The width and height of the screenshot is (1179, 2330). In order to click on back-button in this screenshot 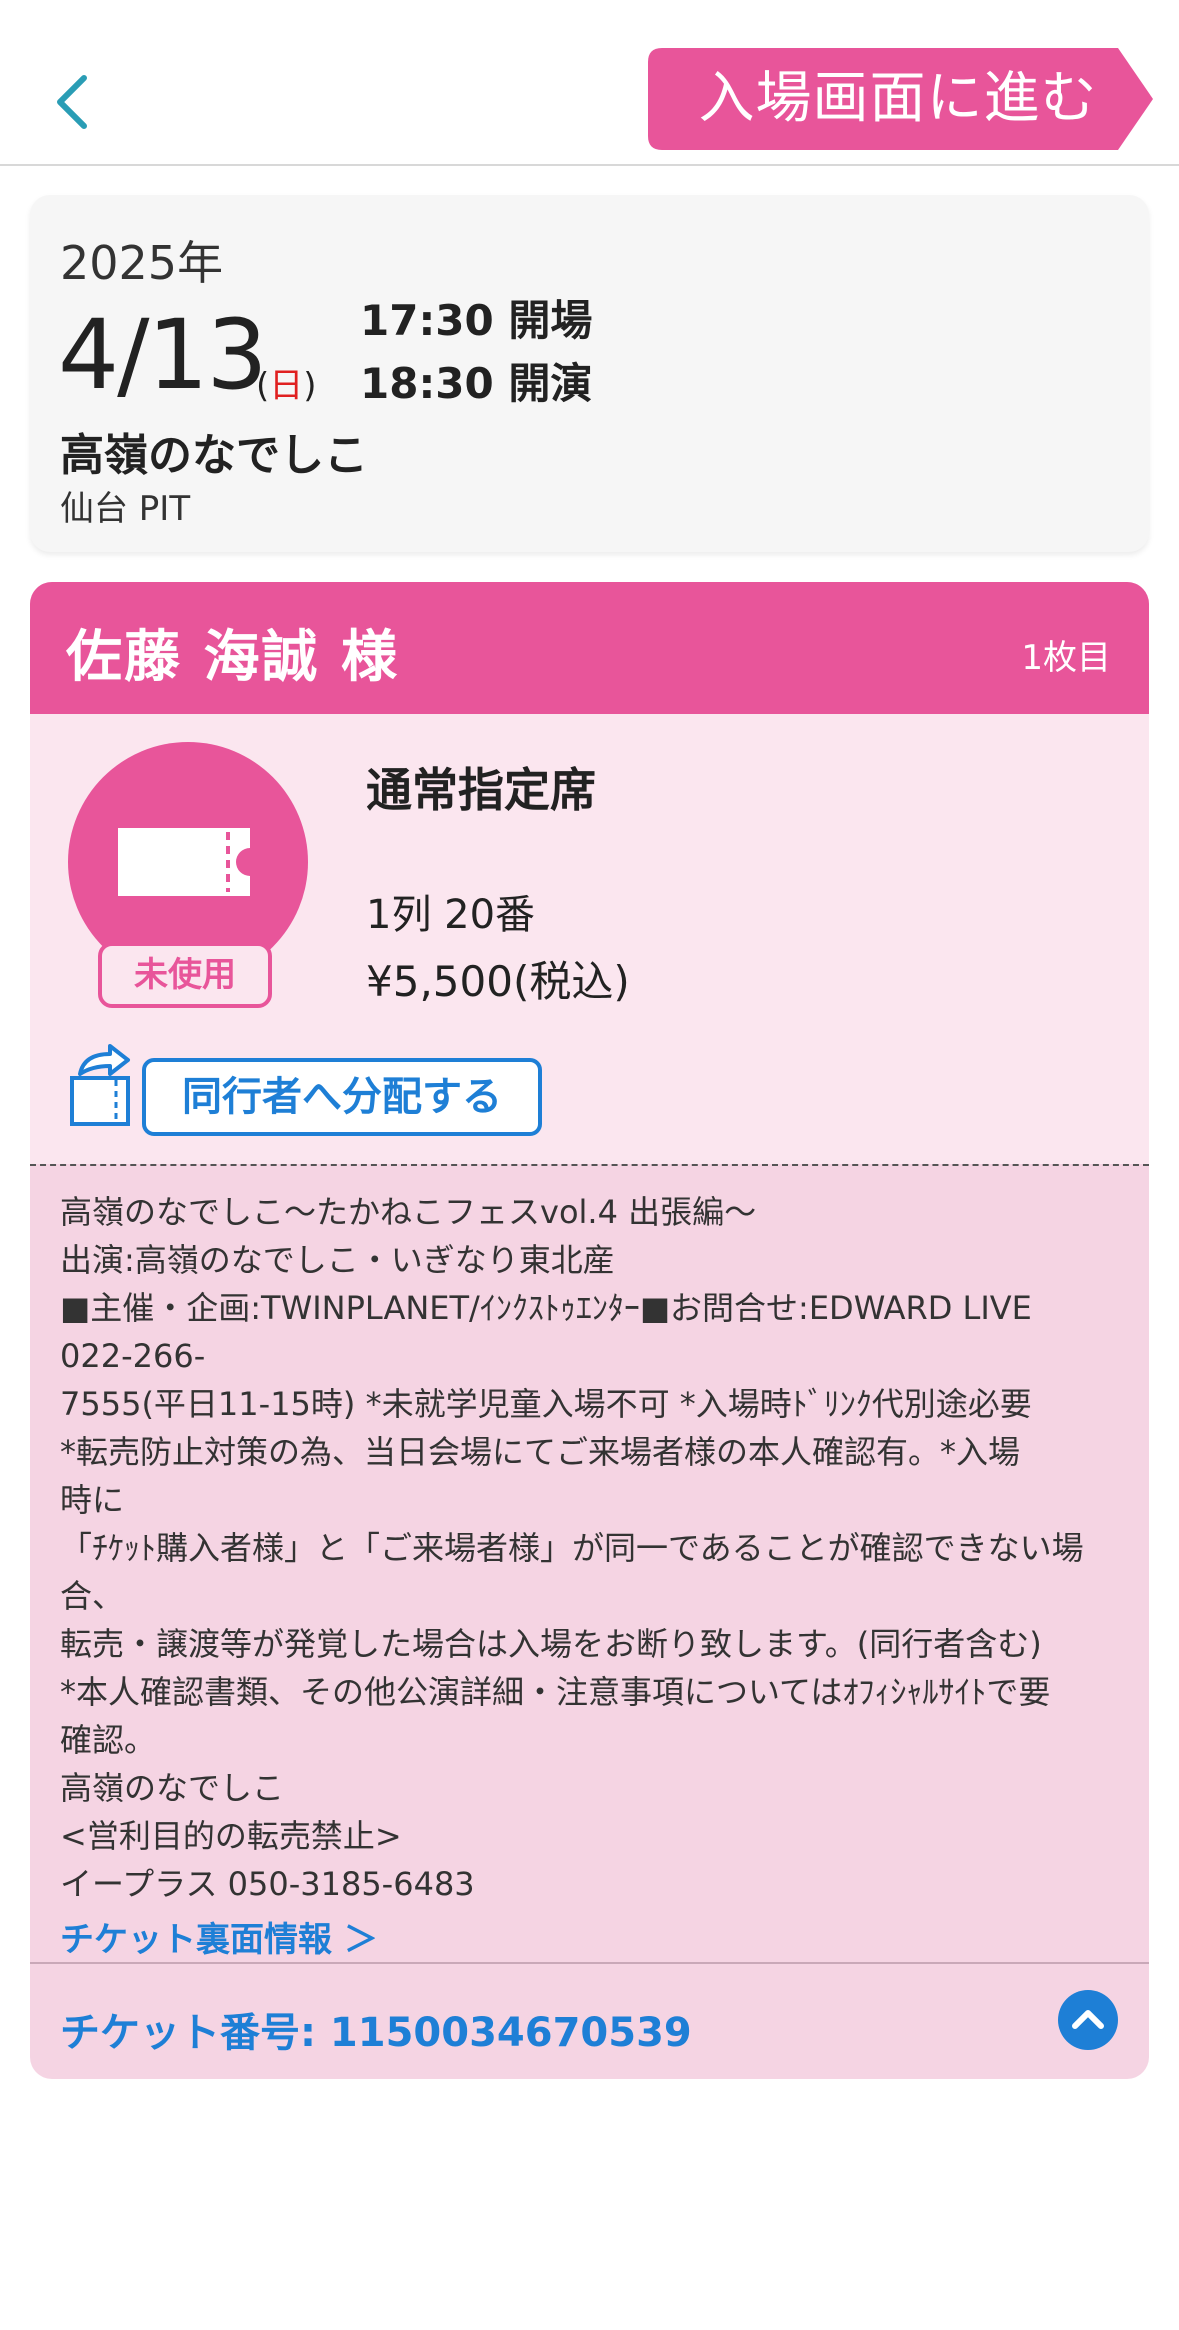, I will do `click(72, 102)`.